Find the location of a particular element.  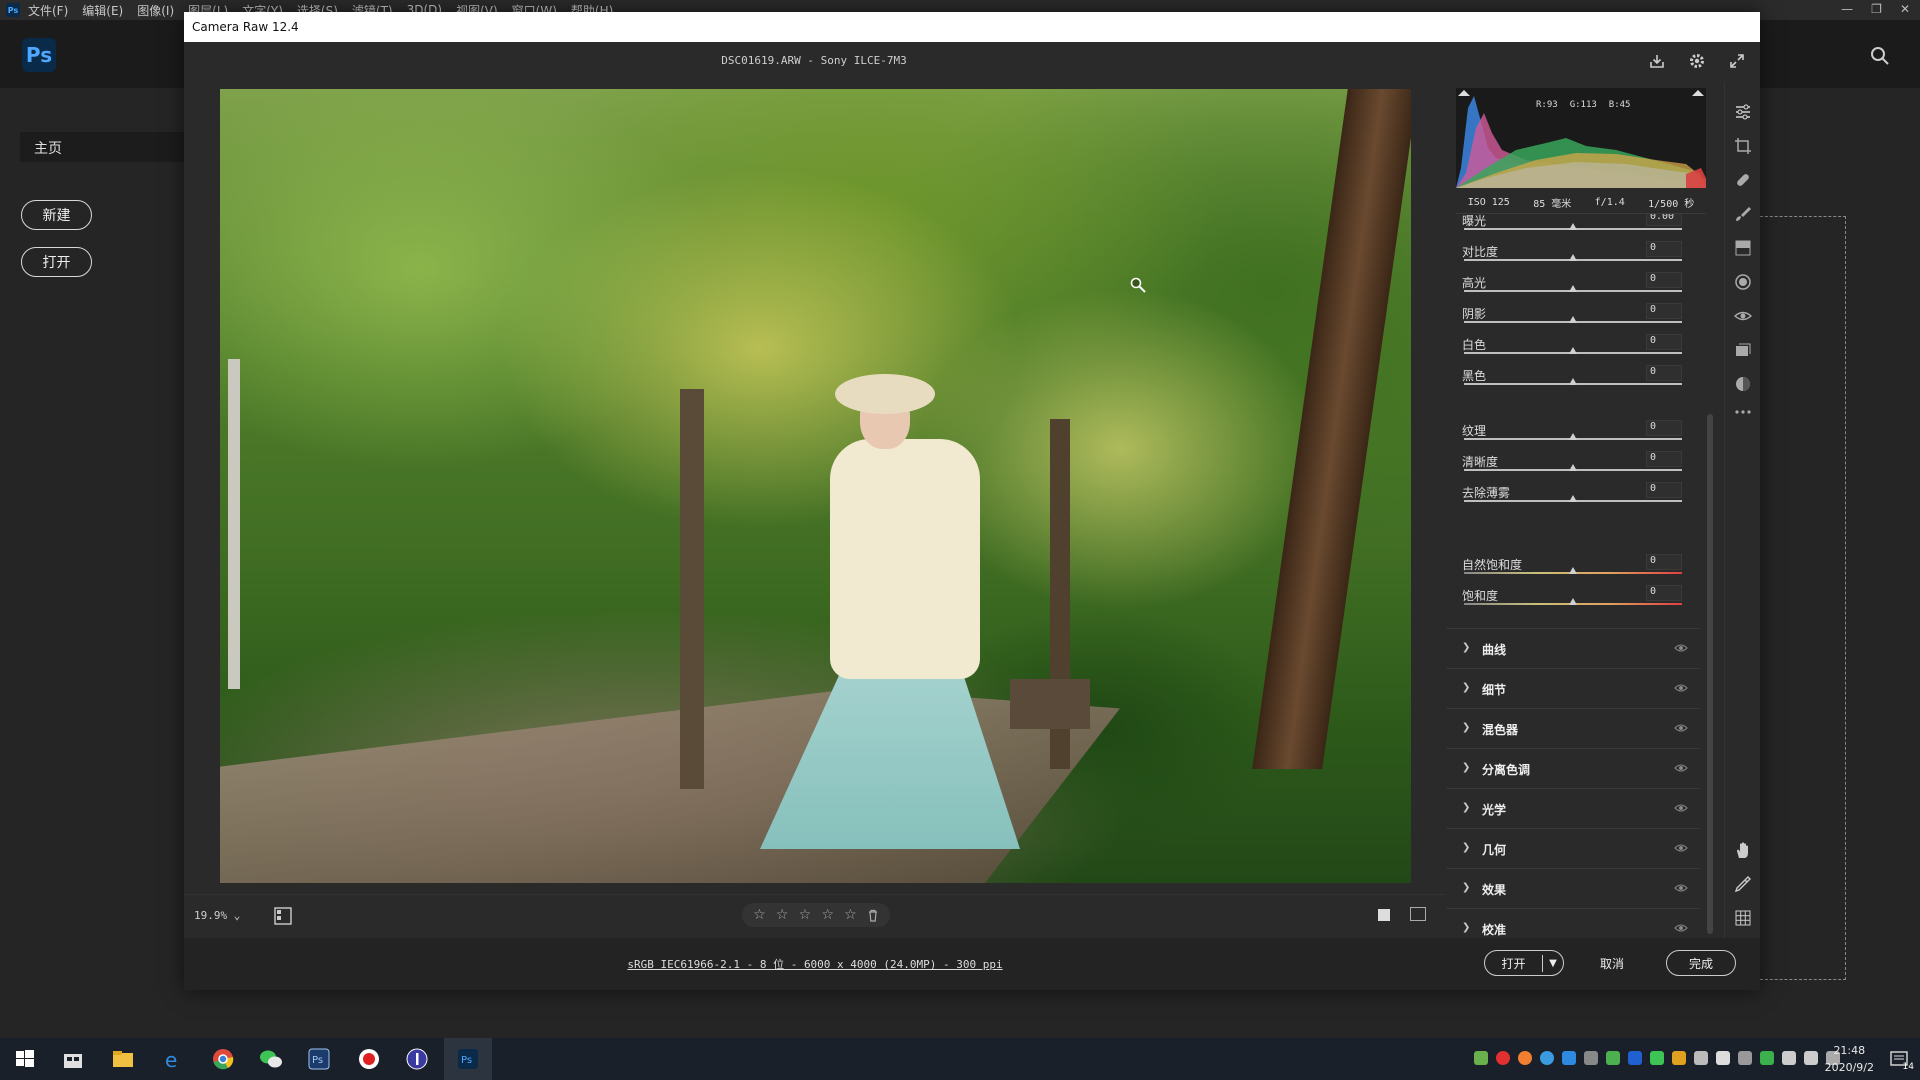

menu-image: 图像(I) is located at coordinates (155, 10).